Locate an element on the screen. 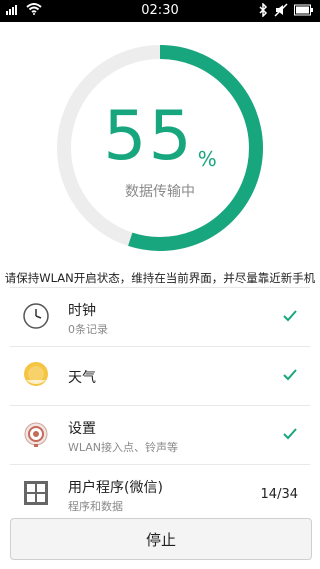 The width and height of the screenshot is (320, 569). mute-icon is located at coordinates (281, 12).